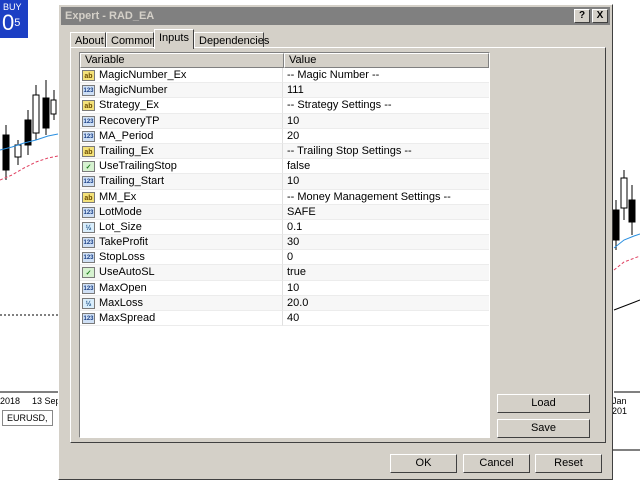 Image resolution: width=640 pixels, height=480 pixels. I want to click on variable-value-cell: 0.1, so click(386, 228).